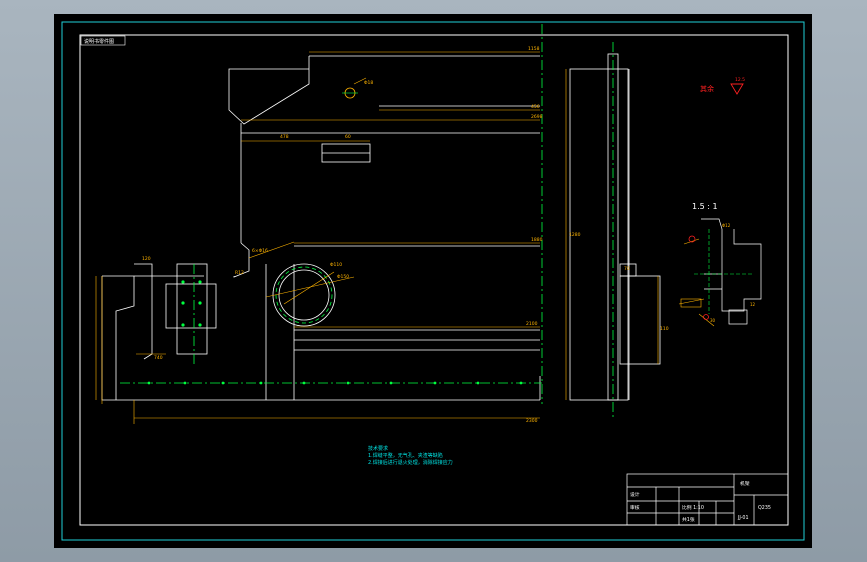 This screenshot has height=562, width=867. Describe the element at coordinates (707, 88) in the screenshot. I see `remainder-label: 其余` at that location.